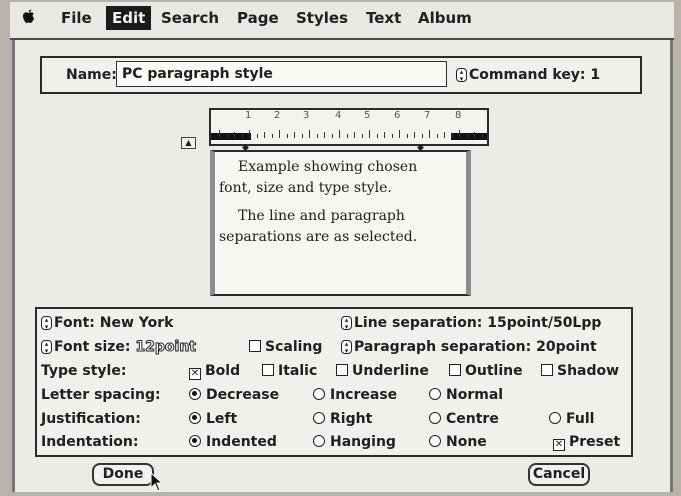 The height and width of the screenshot is (496, 681). What do you see at coordinates (445, 18) in the screenshot?
I see `menu-album: Album` at bounding box center [445, 18].